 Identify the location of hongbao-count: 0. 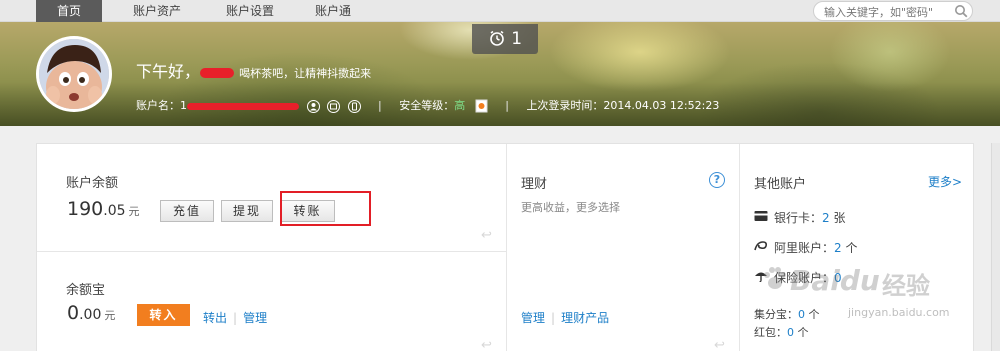
(790, 332).